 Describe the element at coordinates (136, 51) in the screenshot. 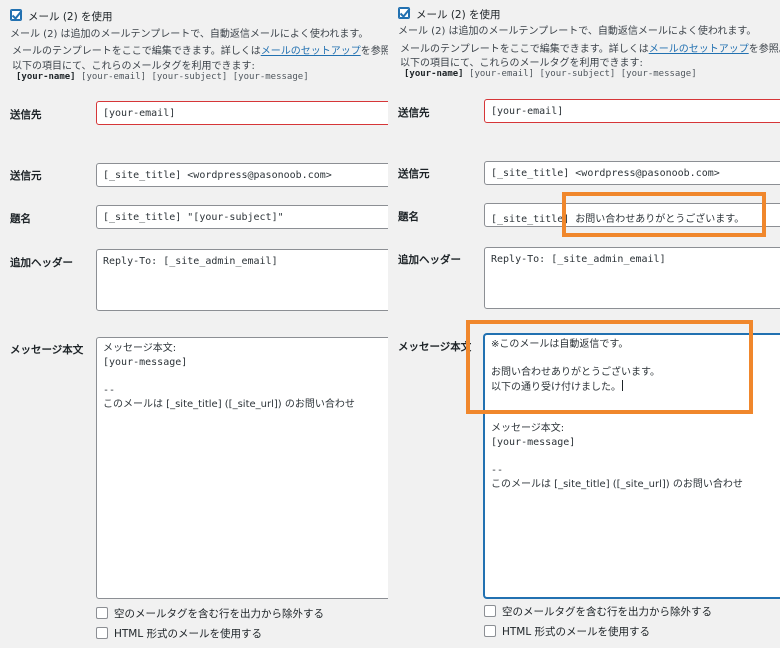

I see `help-text-pre: メールのテンプレートをここで編集できます。詳しくは` at that location.